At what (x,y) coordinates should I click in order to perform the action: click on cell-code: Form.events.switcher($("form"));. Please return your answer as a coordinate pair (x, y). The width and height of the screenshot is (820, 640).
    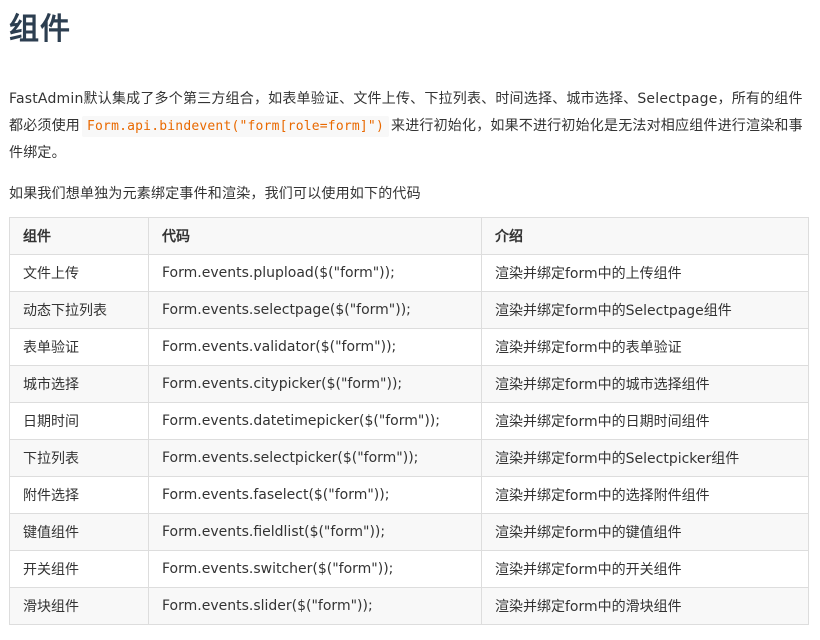
    Looking at the image, I should click on (315, 569).